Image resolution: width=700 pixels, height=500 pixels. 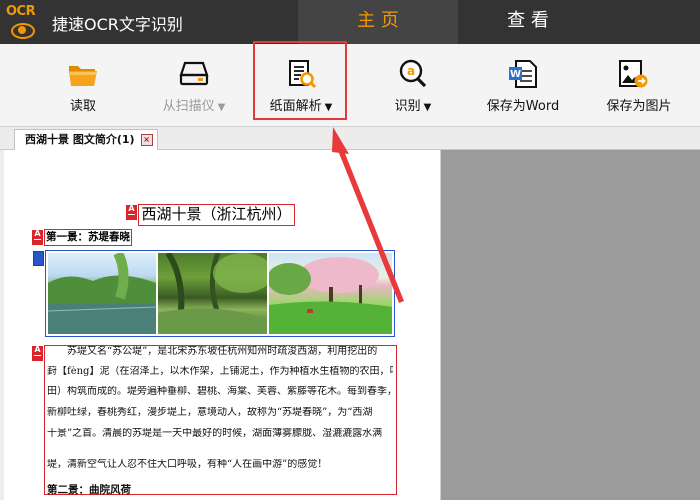 What do you see at coordinates (80, 139) in the screenshot?
I see `document-tab-label: 西湖十景 图文简介(1)` at bounding box center [80, 139].